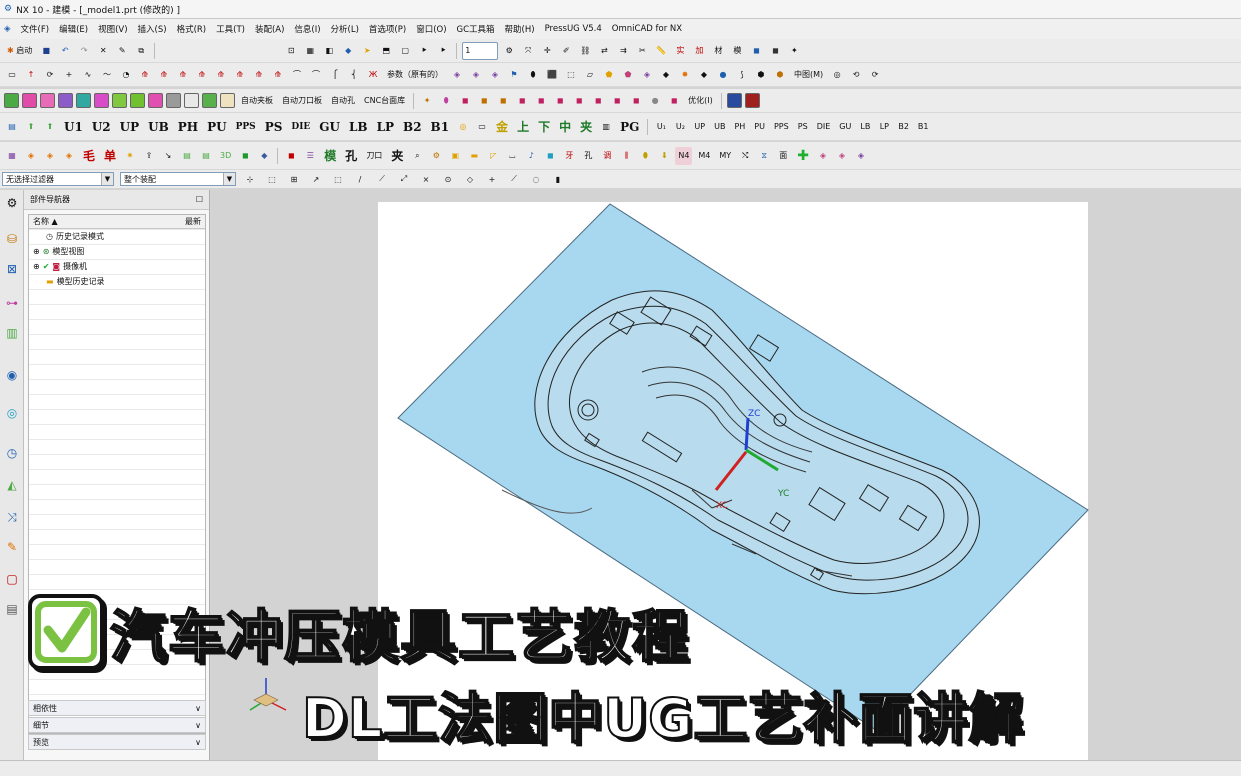 Image resolution: width=1241 pixels, height=776 pixels. What do you see at coordinates (903, 127) in the screenshot?
I see `b2-alt-icon: B2` at bounding box center [903, 127].